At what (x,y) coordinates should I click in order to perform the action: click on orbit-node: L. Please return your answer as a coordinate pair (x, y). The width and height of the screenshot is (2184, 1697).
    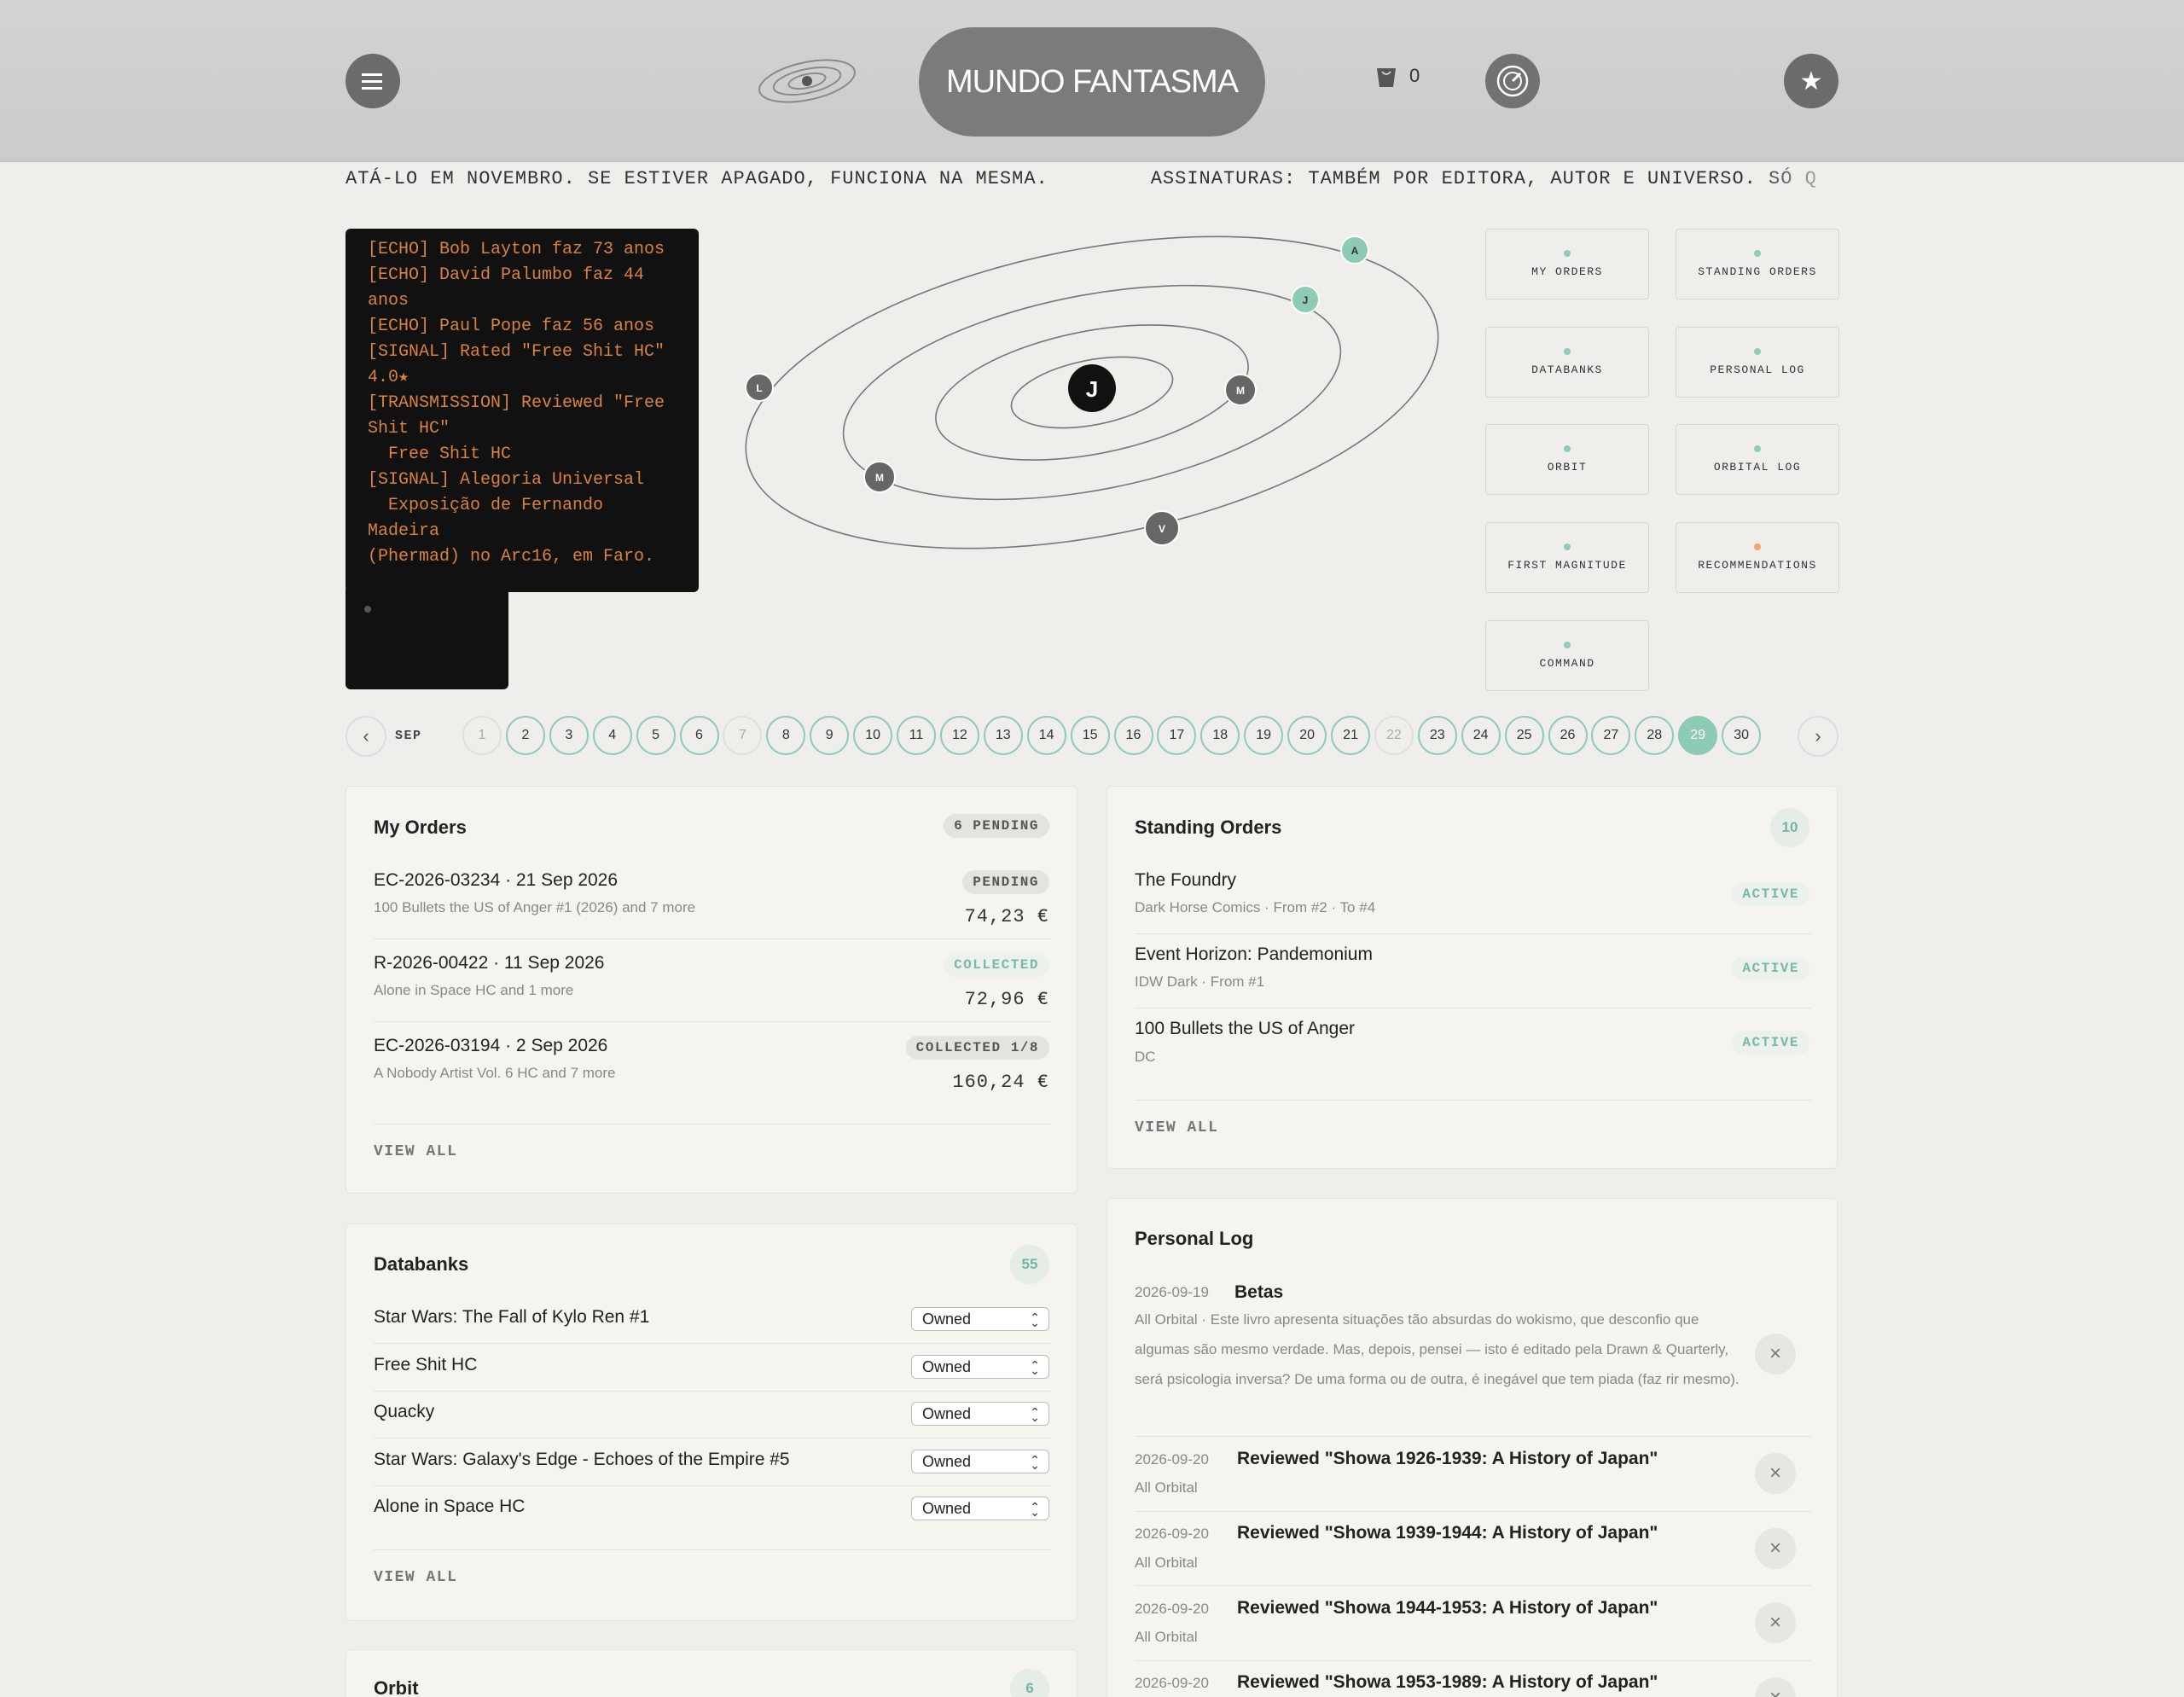
    Looking at the image, I should click on (759, 387).